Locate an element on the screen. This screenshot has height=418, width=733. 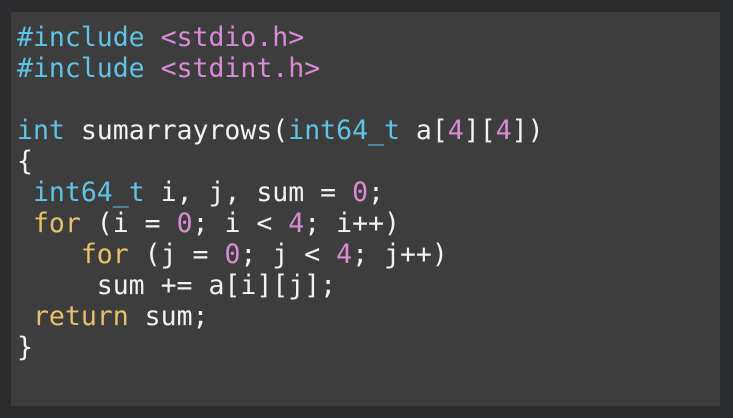
code-line: #include <stdio.h> is located at coordinates (280, 37).